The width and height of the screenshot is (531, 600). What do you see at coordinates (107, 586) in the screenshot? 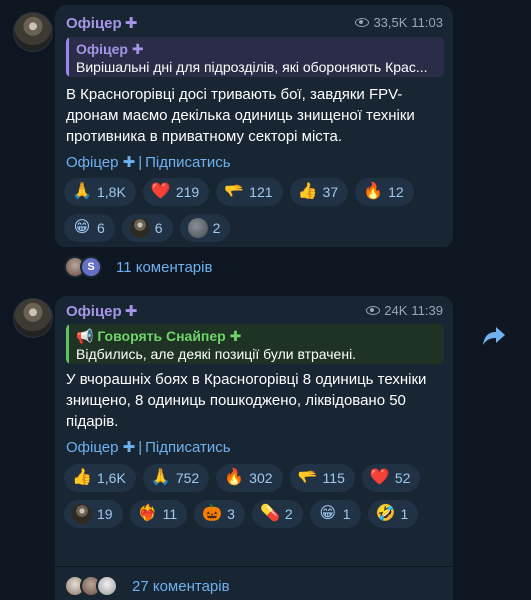
I see `commenter-avatar` at bounding box center [107, 586].